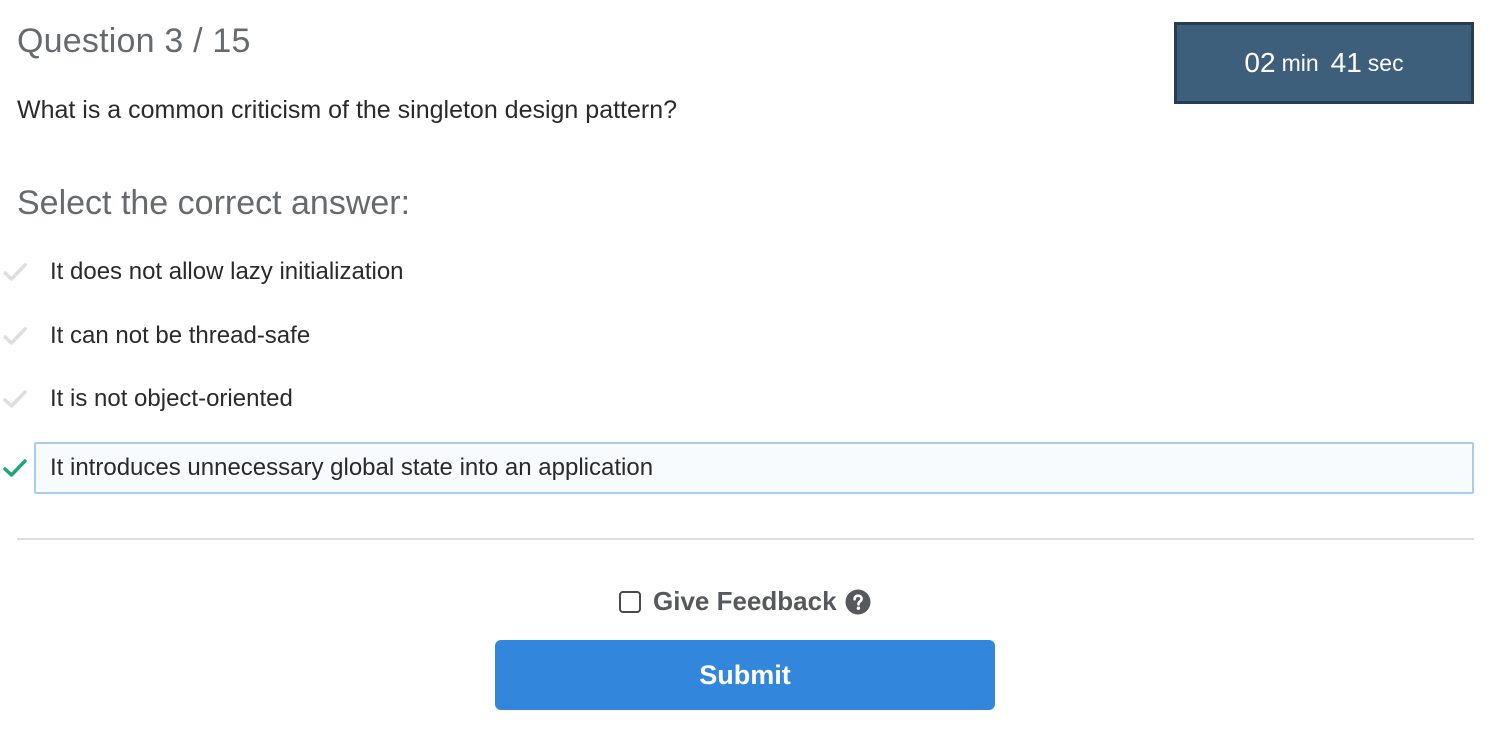 The image size is (1504, 742). Describe the element at coordinates (745, 539) in the screenshot. I see `divider` at that location.